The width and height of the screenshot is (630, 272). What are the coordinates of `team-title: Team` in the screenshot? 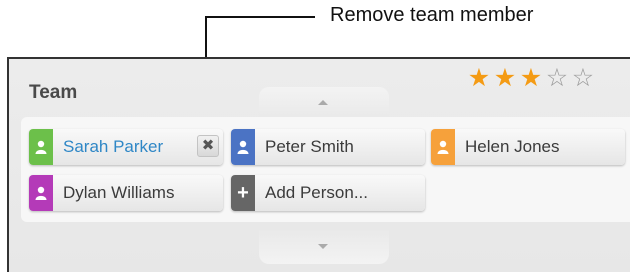 It's located at (53, 92).